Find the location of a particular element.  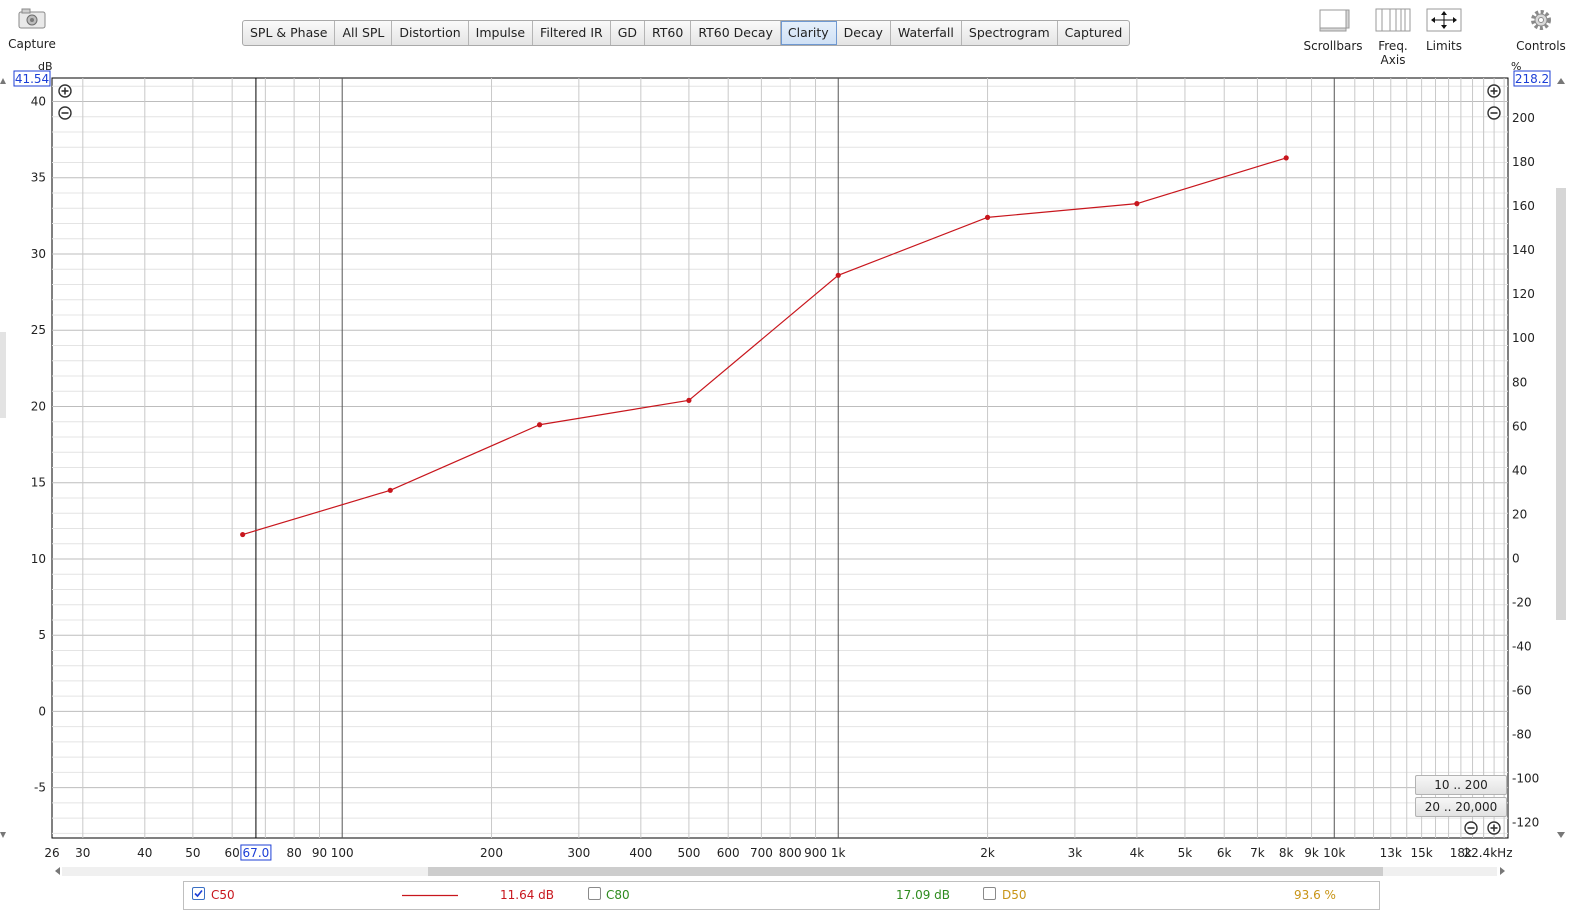

y-tick-label: 35 is located at coordinates (38, 178).